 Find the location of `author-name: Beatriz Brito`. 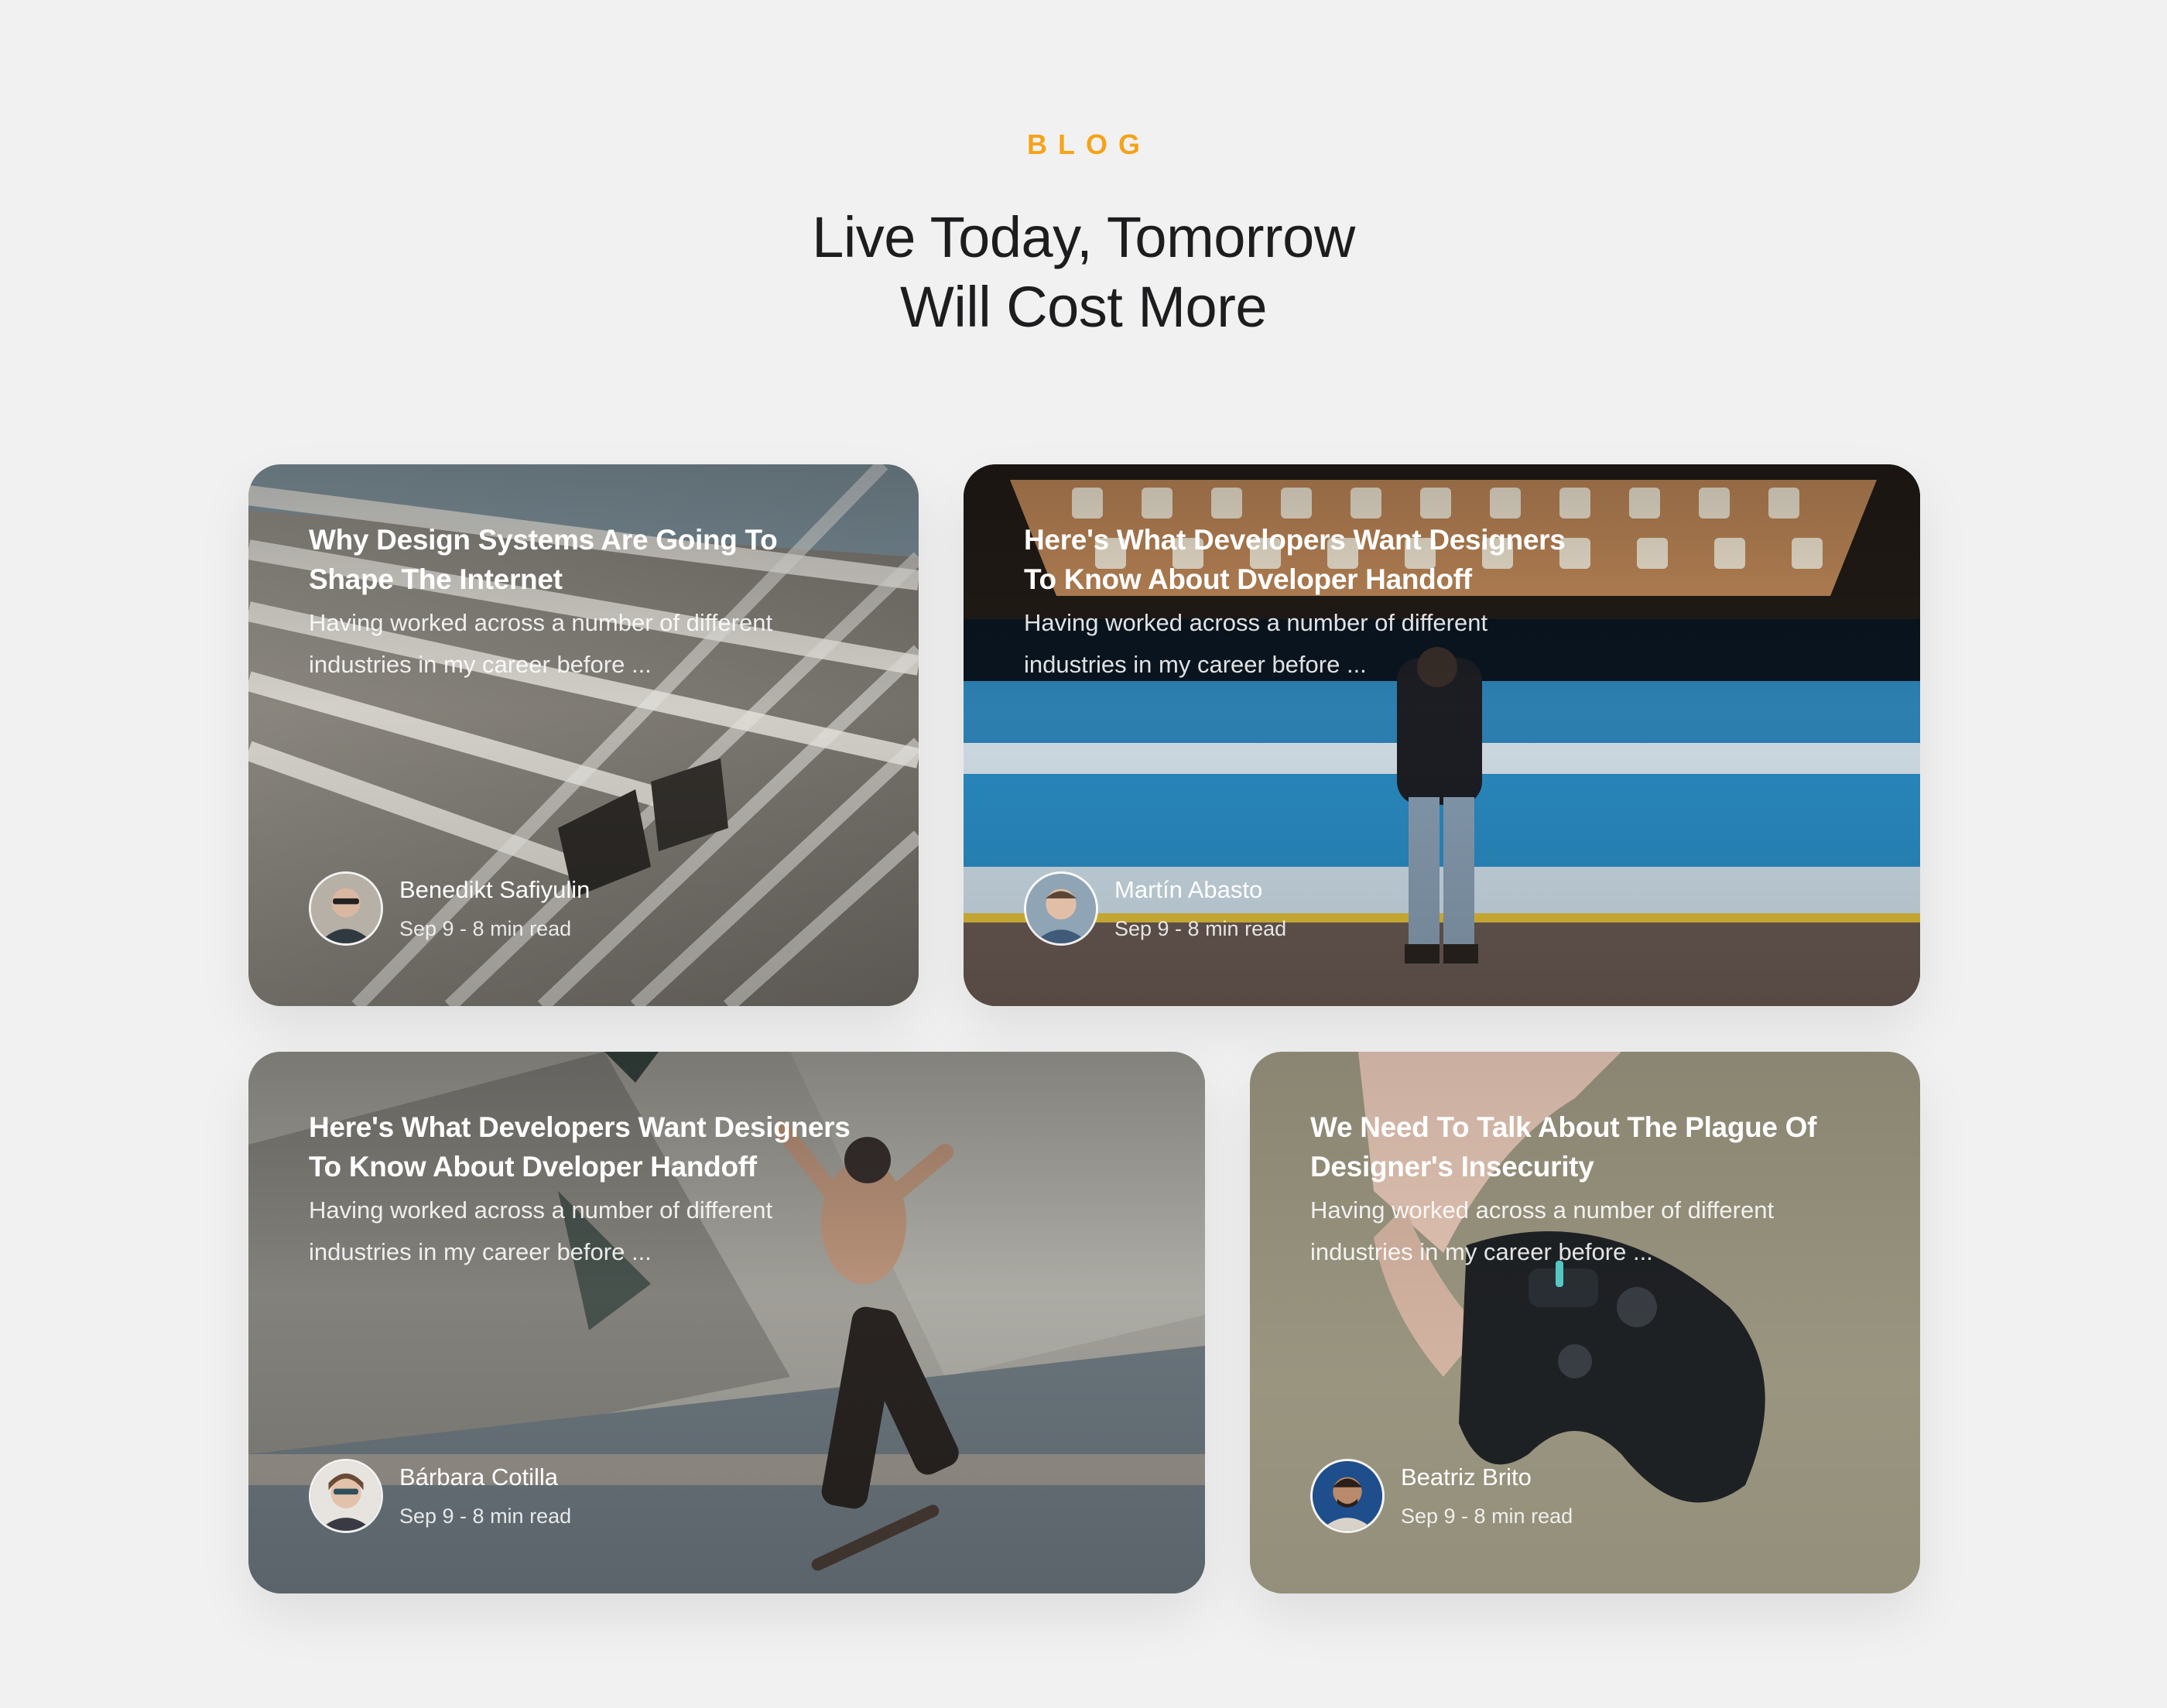

author-name: Beatriz Brito is located at coordinates (1487, 1477).